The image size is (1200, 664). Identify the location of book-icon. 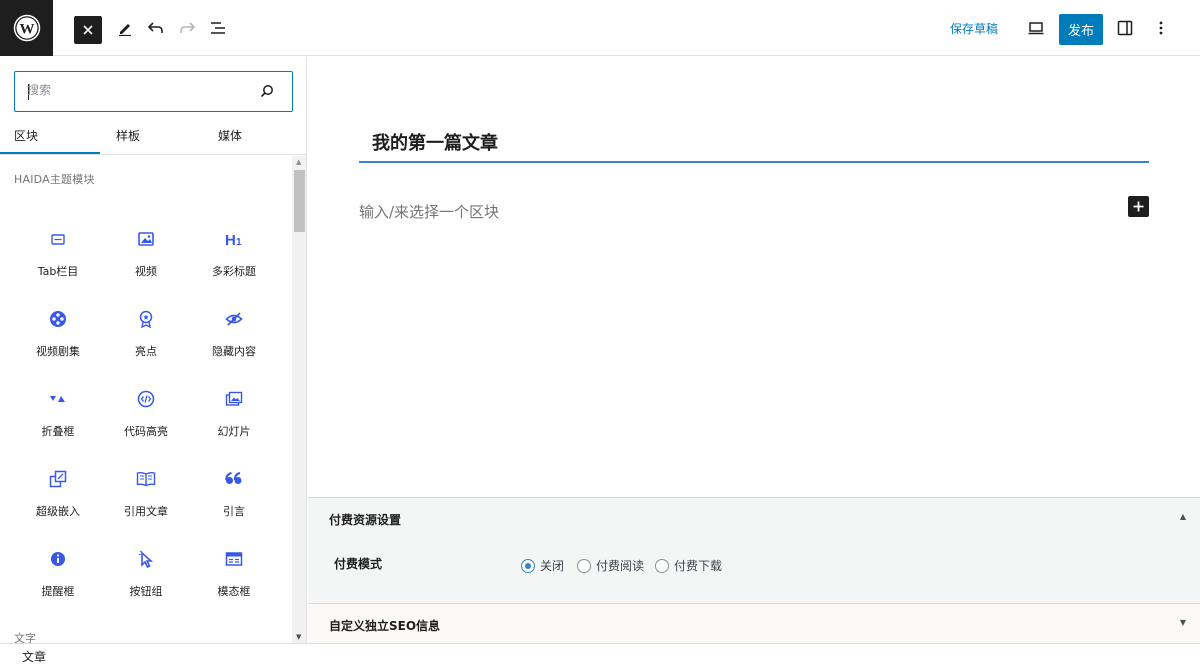
(146, 479).